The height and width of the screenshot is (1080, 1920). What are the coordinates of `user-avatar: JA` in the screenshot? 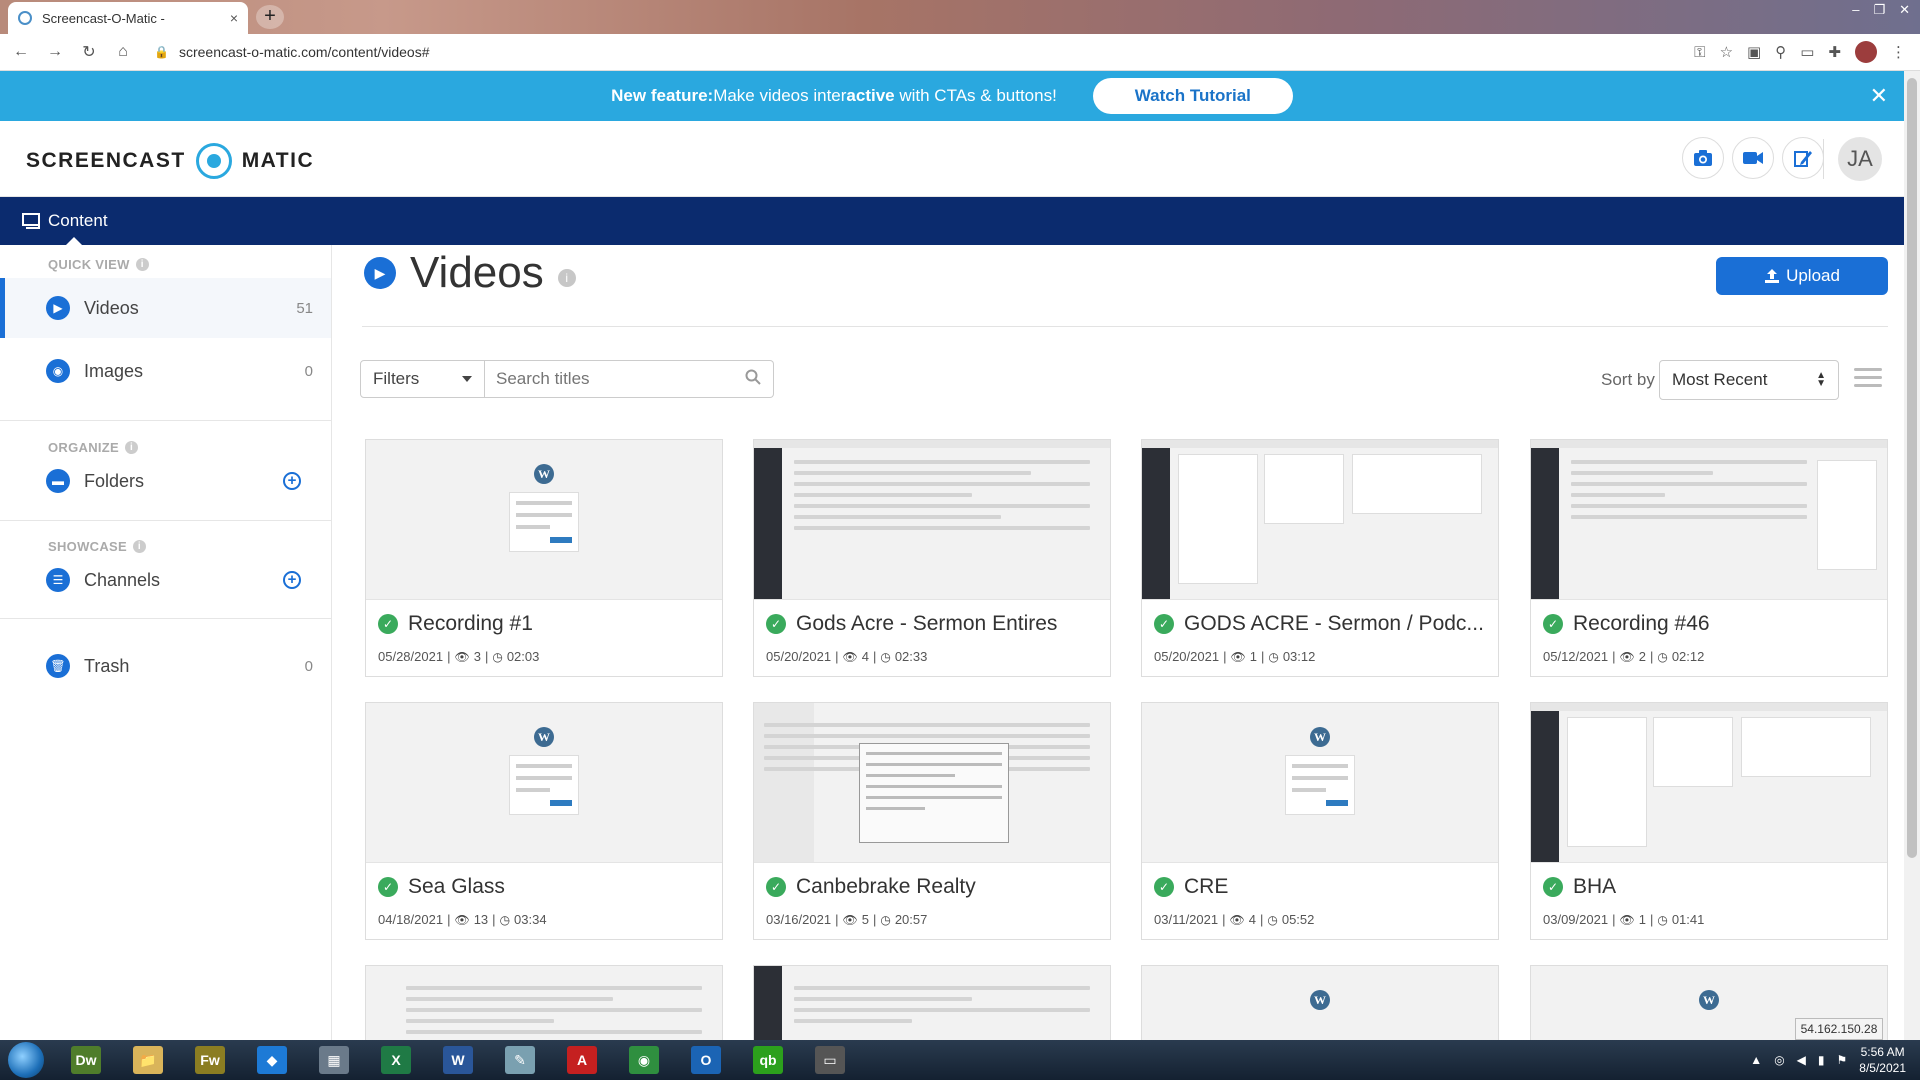 It's located at (1860, 159).